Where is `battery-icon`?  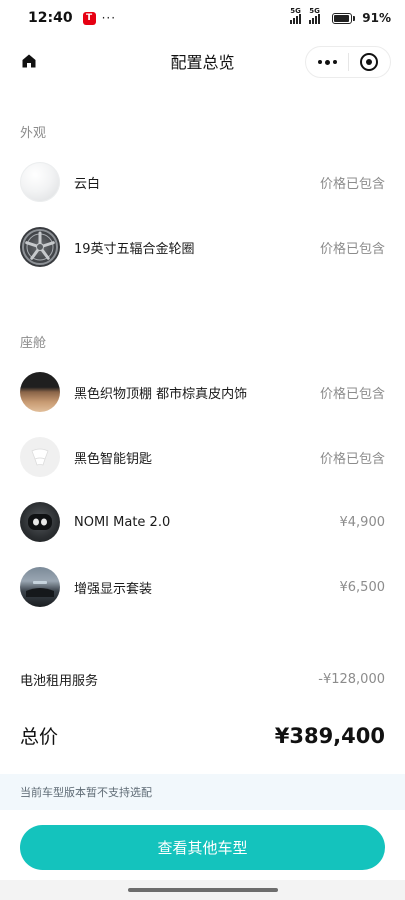 battery-icon is located at coordinates (344, 18).